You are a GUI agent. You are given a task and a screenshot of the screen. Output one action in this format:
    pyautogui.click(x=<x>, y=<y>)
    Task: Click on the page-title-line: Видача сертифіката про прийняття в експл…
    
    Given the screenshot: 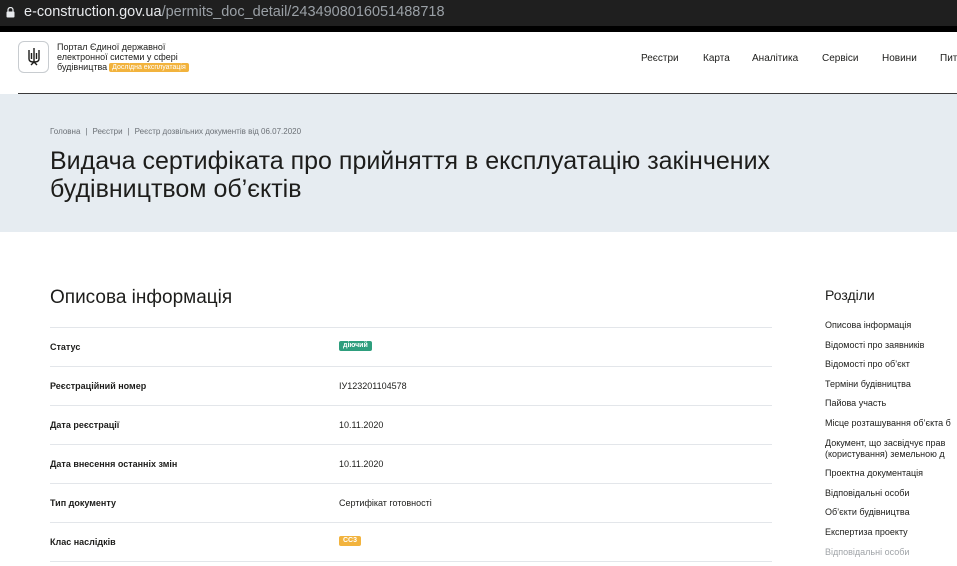 What is the action you would take?
    pyautogui.click(x=410, y=161)
    